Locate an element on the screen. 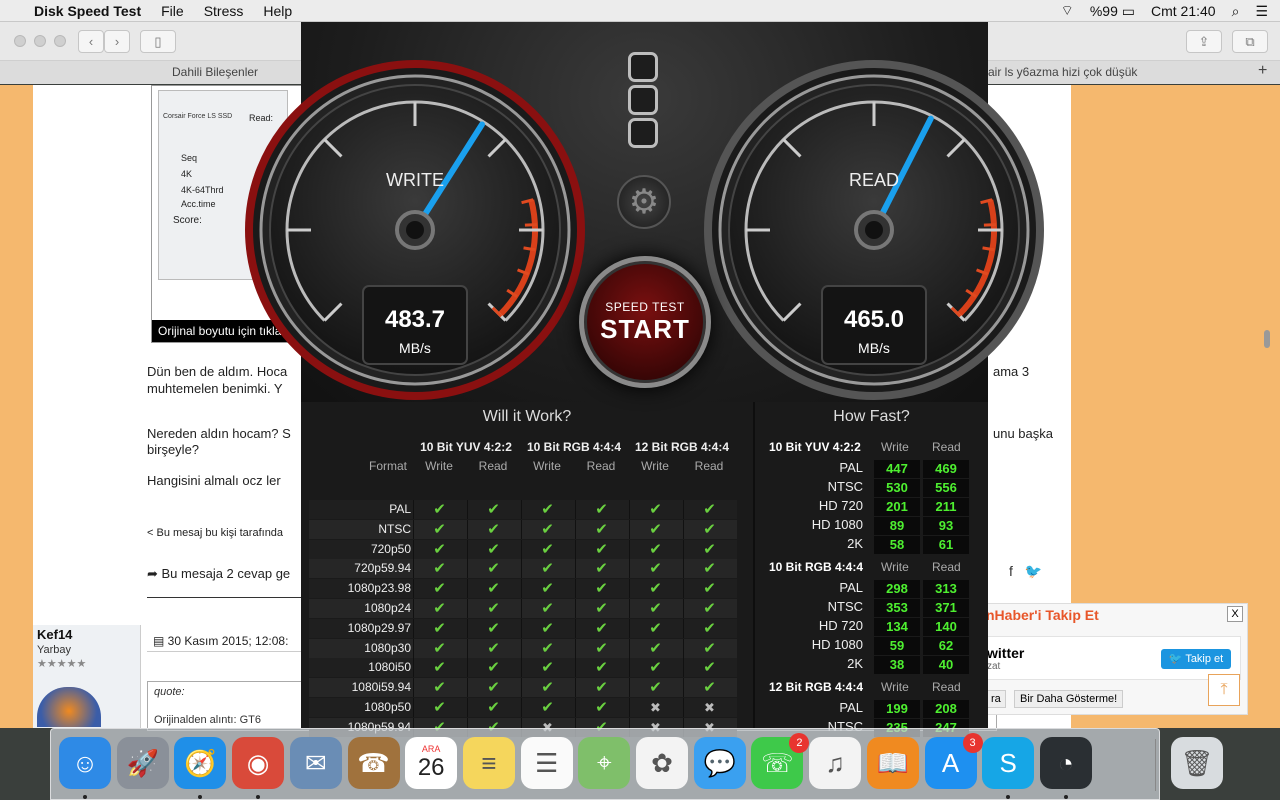  thumb-row: Seq is located at coordinates (189, 158).